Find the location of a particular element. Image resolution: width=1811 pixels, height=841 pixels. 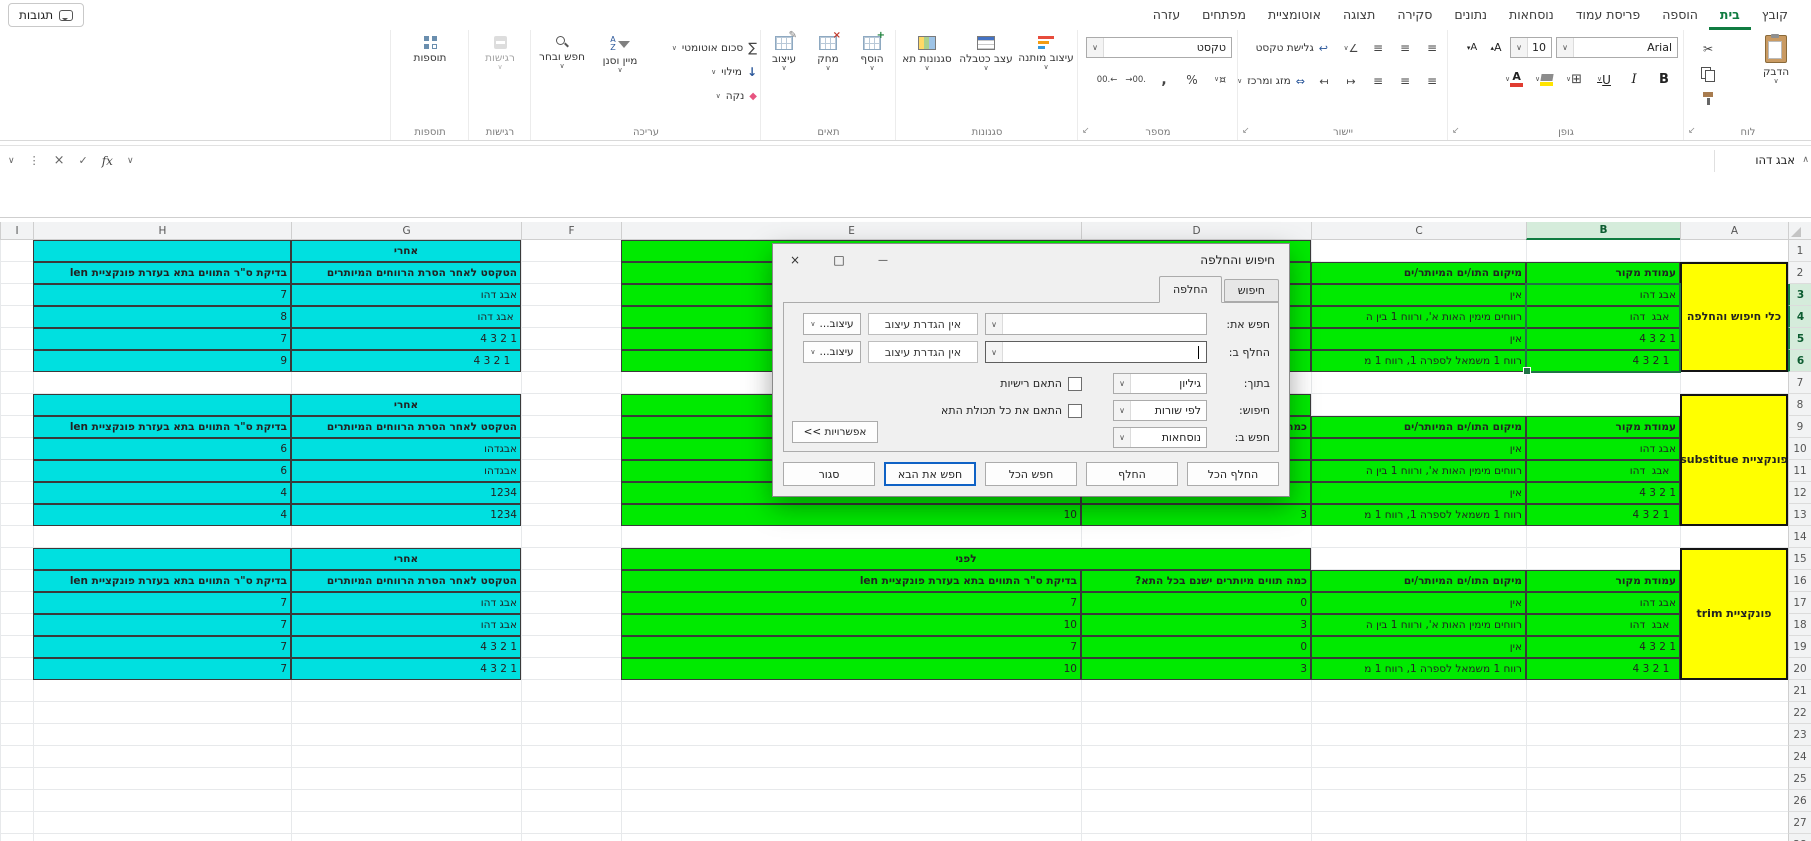

cell-I5 is located at coordinates (16, 339).